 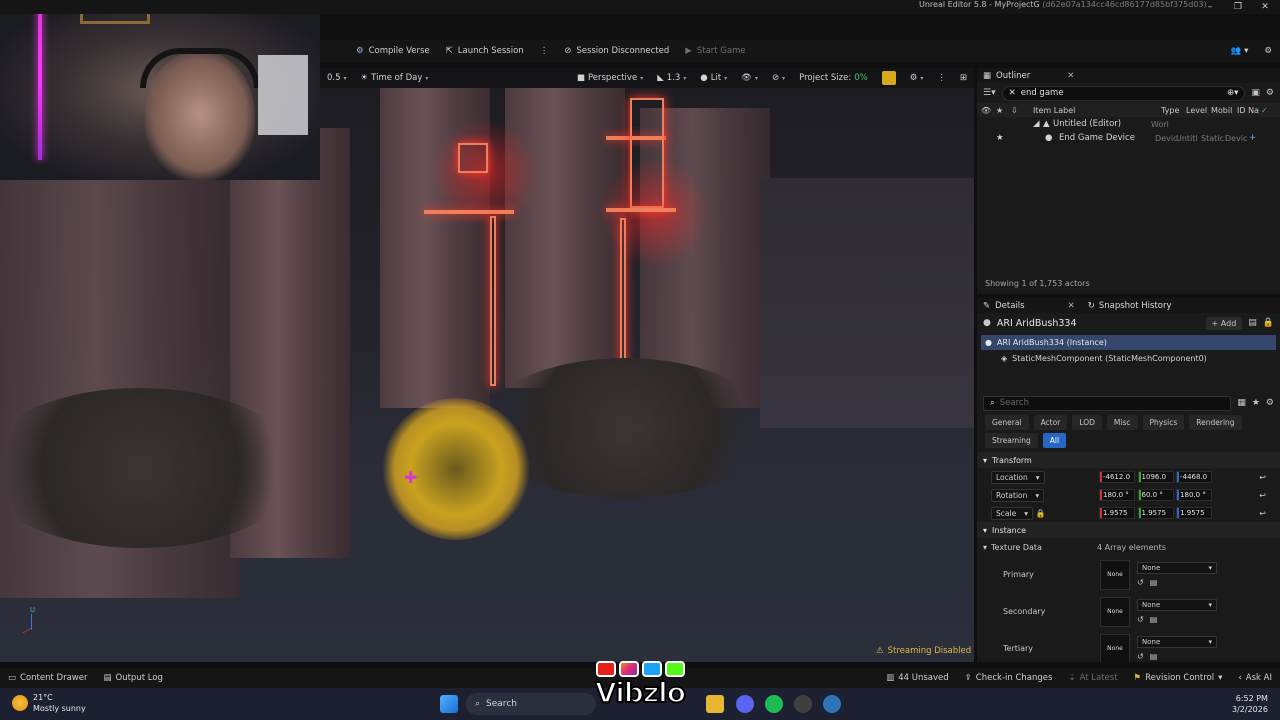 I want to click on category-streaming: Streaming, so click(x=1011, y=440).